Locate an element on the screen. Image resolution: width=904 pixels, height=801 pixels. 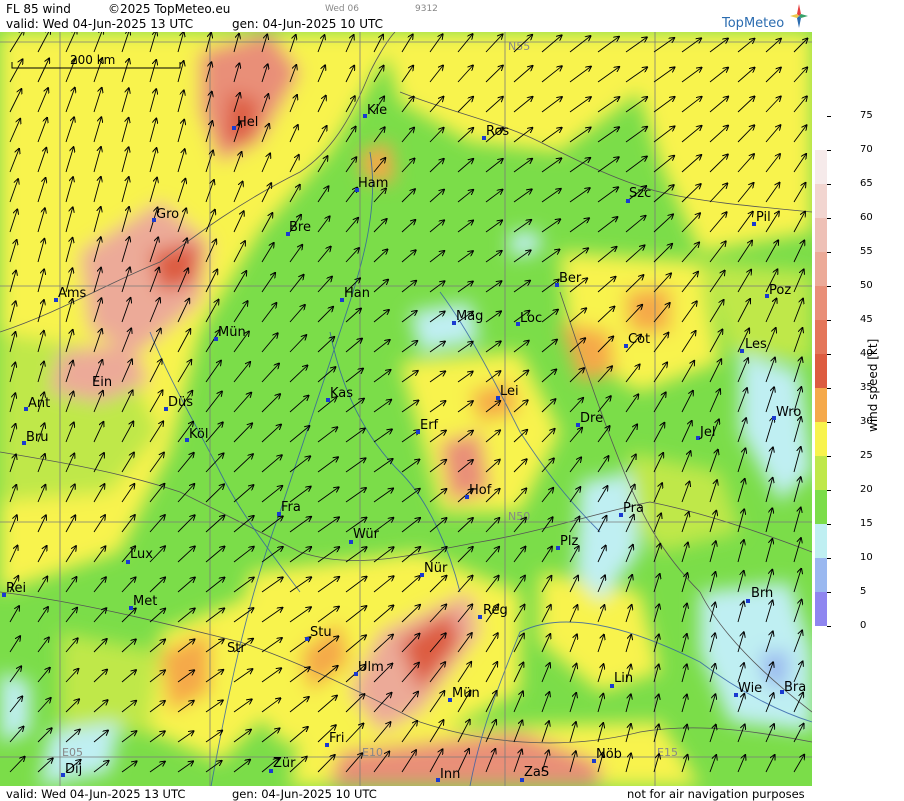
city-label: Rei is located at coordinates (16, 588).